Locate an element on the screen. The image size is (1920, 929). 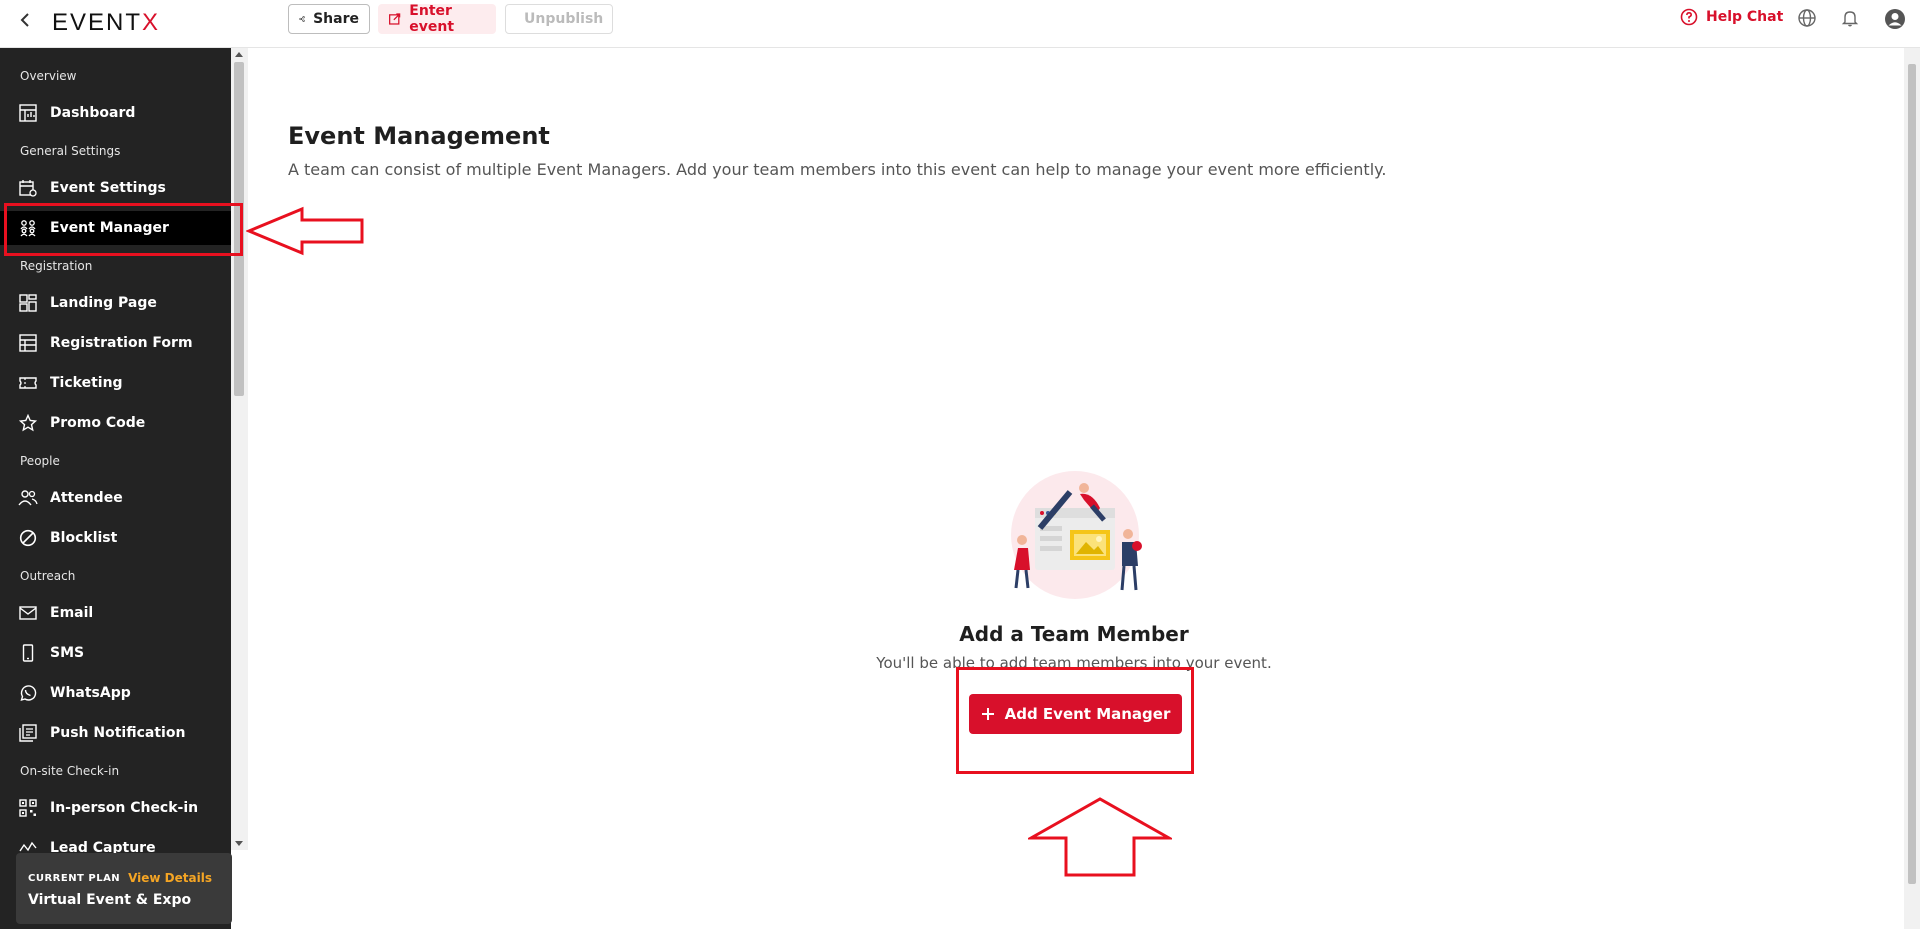
main-scrollbar is located at coordinates (1912, 488).